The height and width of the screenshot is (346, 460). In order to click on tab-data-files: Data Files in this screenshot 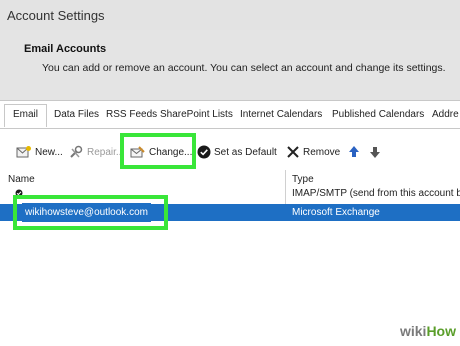, I will do `click(76, 114)`.